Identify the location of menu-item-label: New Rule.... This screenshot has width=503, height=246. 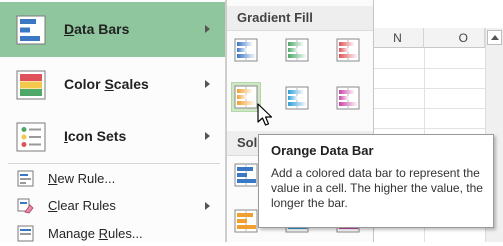
(82, 178).